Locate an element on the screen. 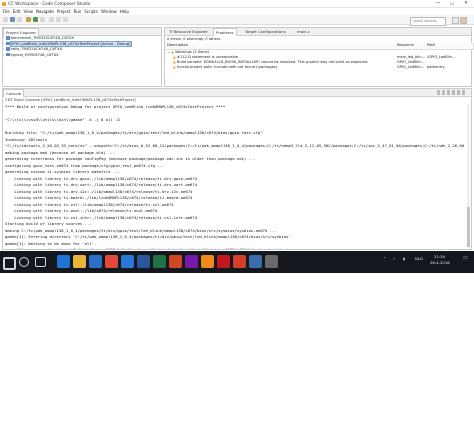 The width and height of the screenshot is (474, 445). menu-window: Window is located at coordinates (109, 11).